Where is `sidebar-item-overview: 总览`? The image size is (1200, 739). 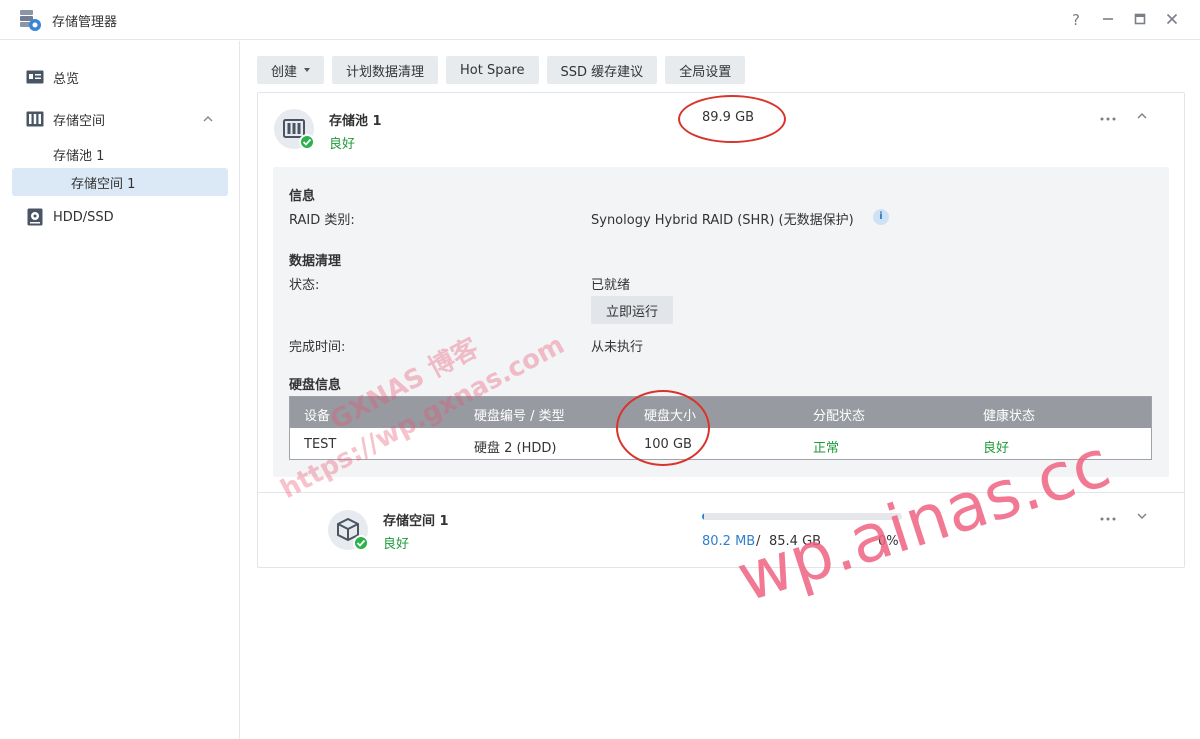
sidebar-item-overview: 总览 is located at coordinates (120, 77).